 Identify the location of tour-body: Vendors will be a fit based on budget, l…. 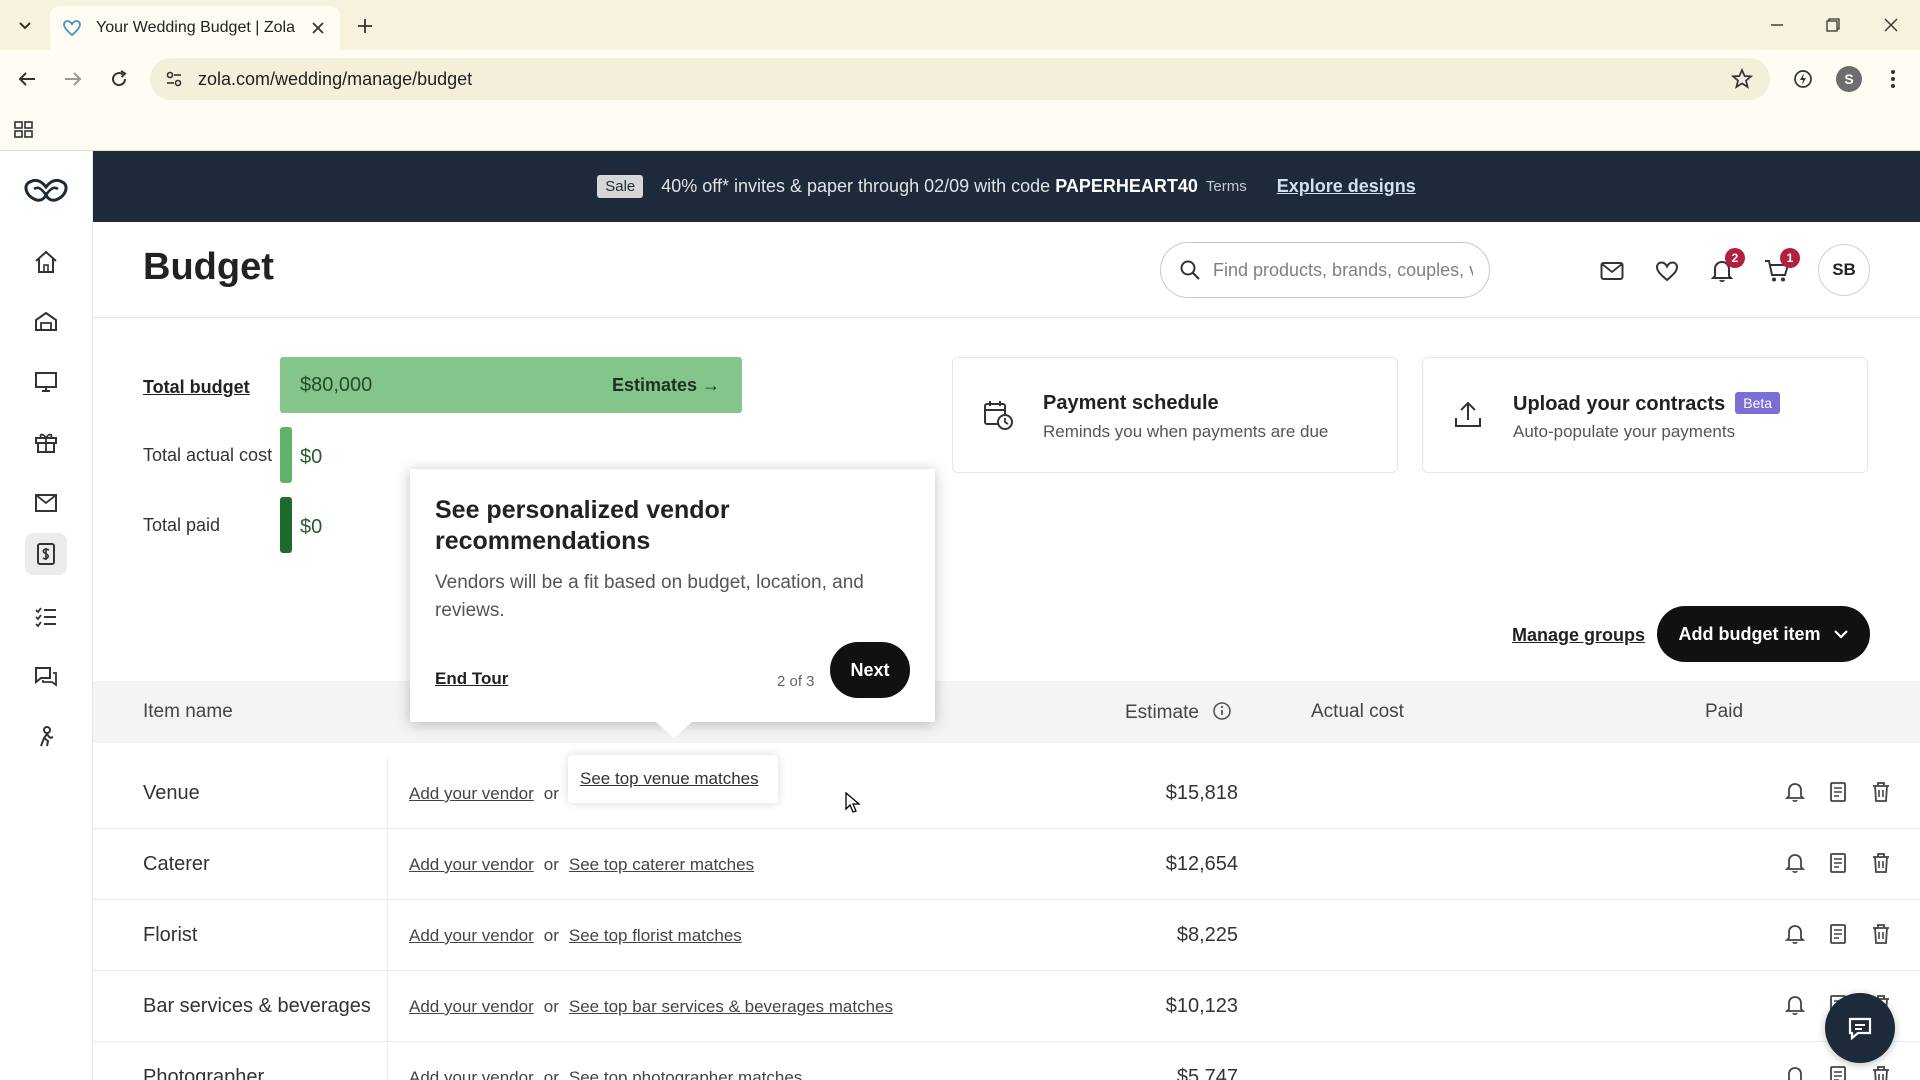
(649, 596).